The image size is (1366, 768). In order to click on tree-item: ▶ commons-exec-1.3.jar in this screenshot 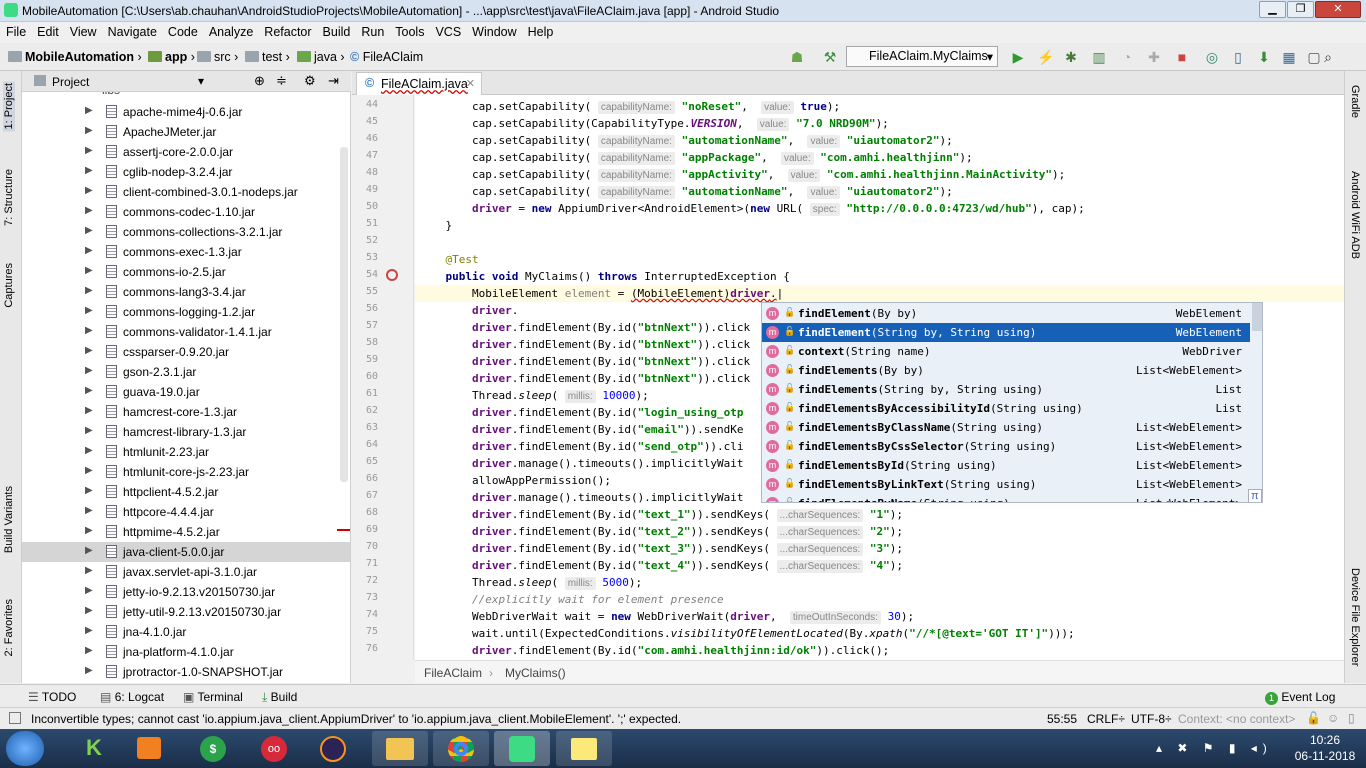, I will do `click(186, 252)`.